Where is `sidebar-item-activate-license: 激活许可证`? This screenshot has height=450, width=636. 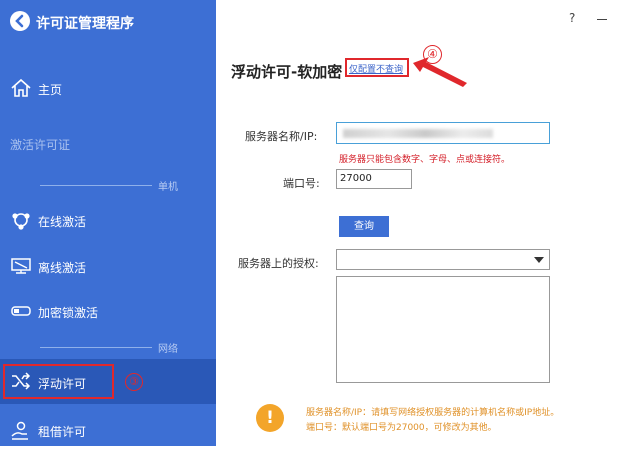 sidebar-item-activate-license: 激活许可证 is located at coordinates (108, 143).